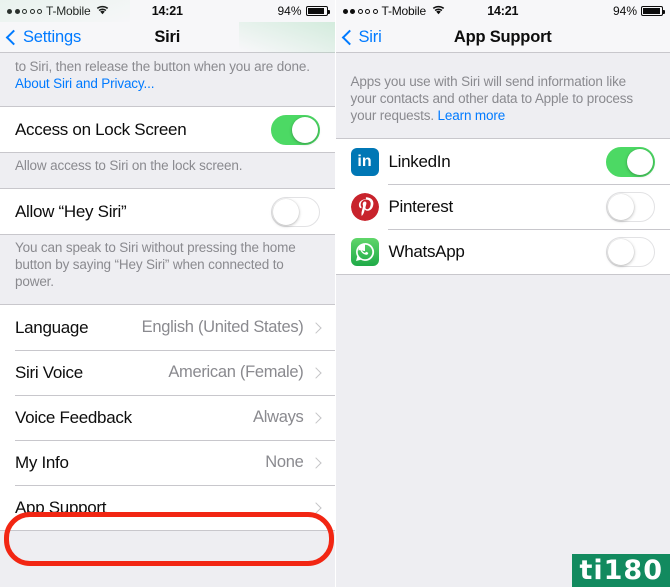 The height and width of the screenshot is (587, 670). I want to click on row-value: American (Female), so click(236, 372).